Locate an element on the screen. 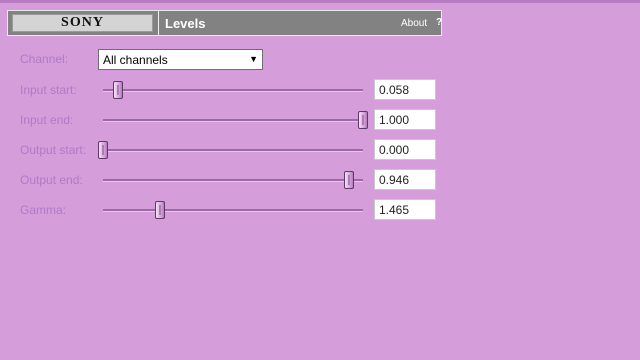 The image size is (640, 360). channel-label: Channel: is located at coordinates (44, 59).